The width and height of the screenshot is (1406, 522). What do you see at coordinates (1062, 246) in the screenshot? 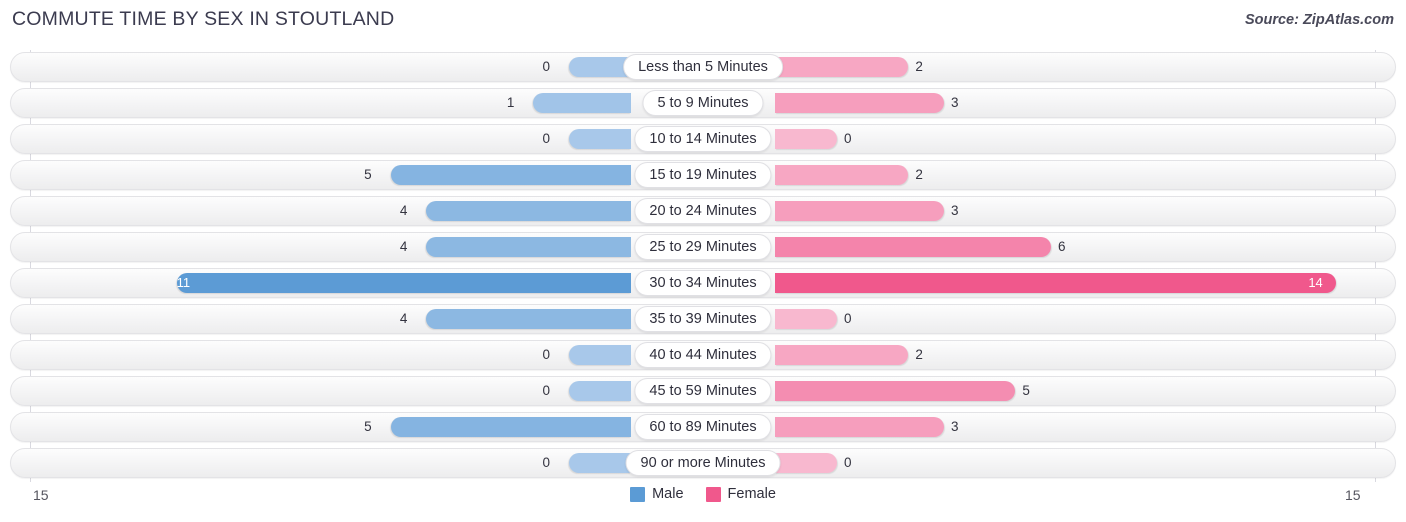
I see `bar-value-female: 6` at bounding box center [1062, 246].